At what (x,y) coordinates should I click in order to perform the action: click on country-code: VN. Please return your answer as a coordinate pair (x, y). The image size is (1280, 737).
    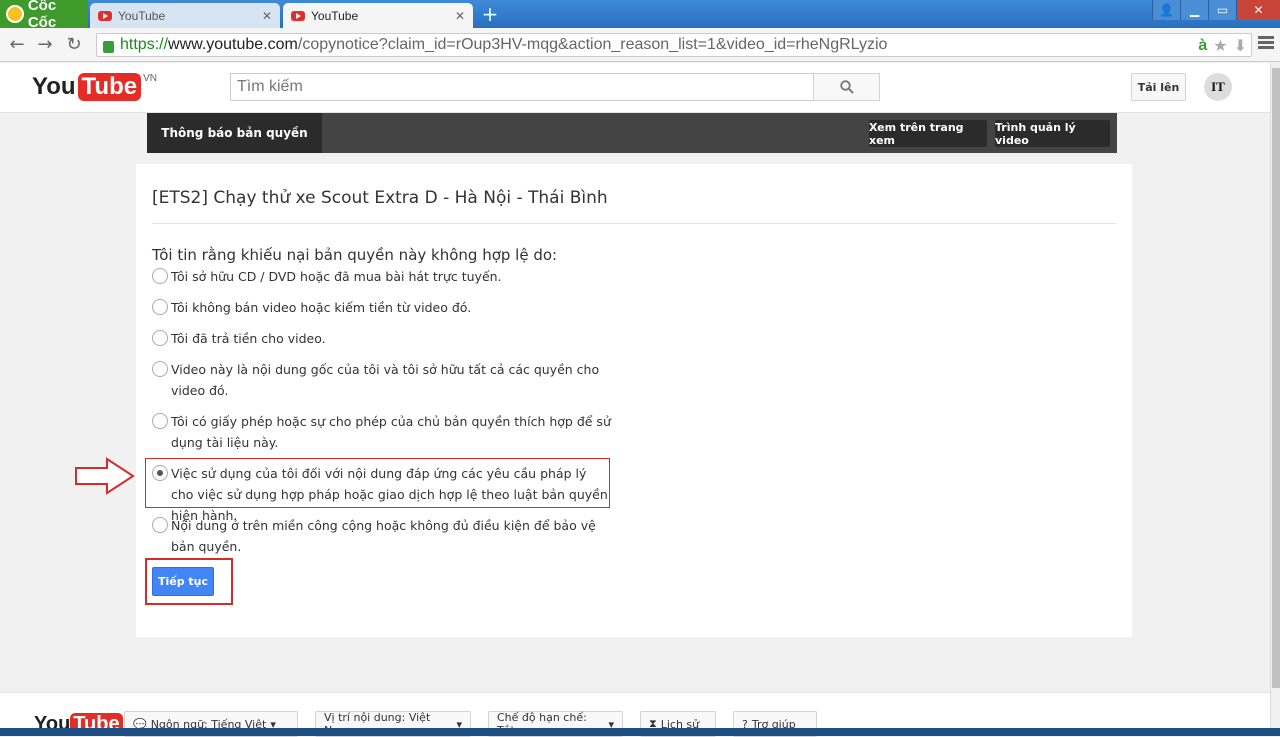
    Looking at the image, I should click on (150, 78).